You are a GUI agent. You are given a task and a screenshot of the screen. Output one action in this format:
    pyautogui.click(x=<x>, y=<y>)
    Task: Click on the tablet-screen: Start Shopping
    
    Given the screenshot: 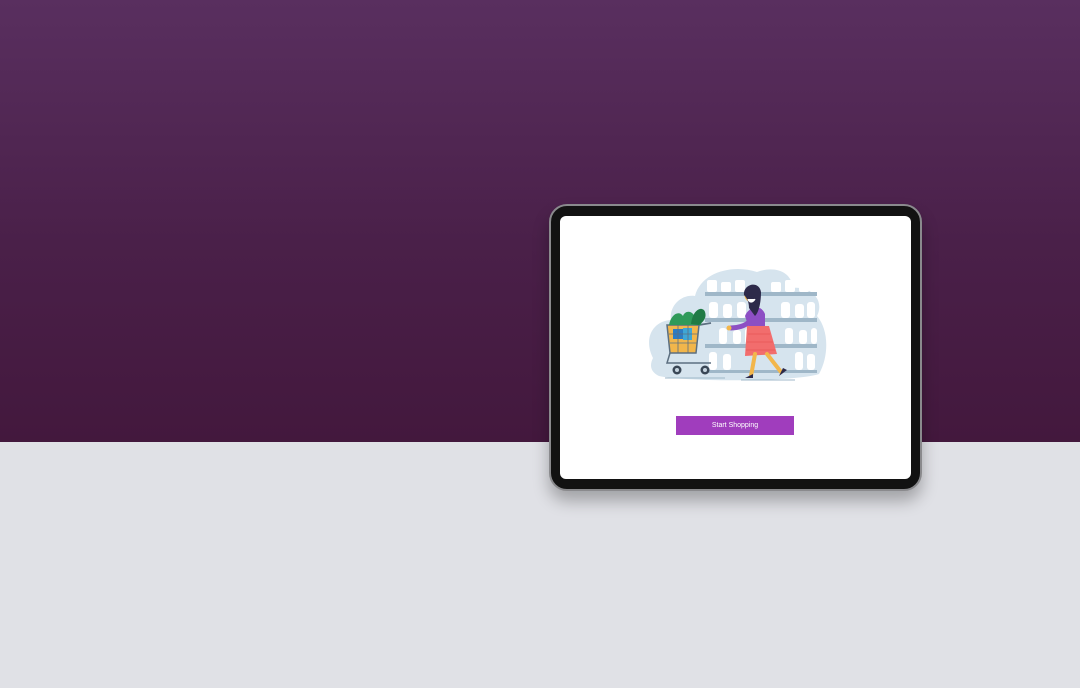 What is the action you would take?
    pyautogui.click(x=735, y=347)
    